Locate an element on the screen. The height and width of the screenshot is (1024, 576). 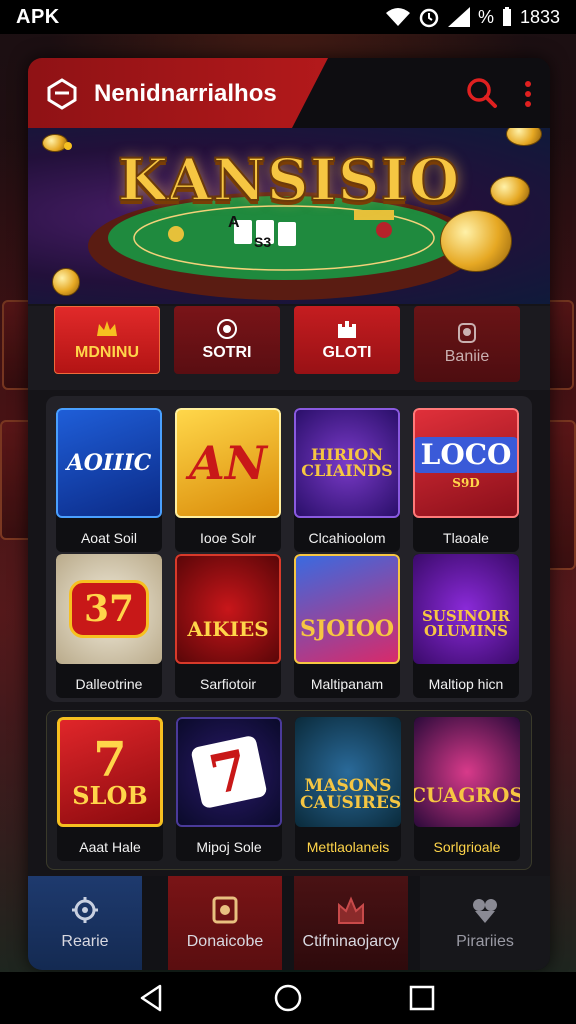
tab-label: SOTRI is located at coordinates (227, 352).